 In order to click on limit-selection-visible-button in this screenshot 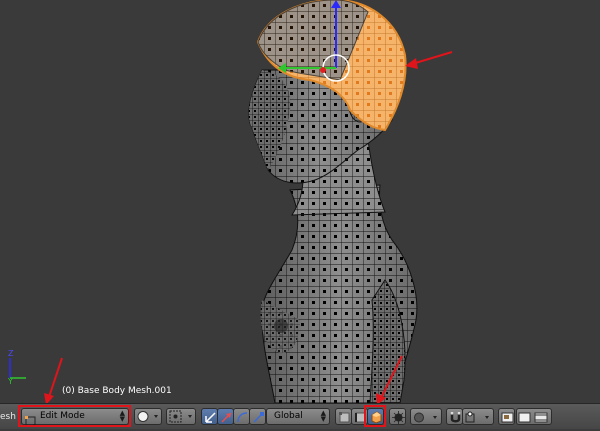, I will do `click(397, 416)`.